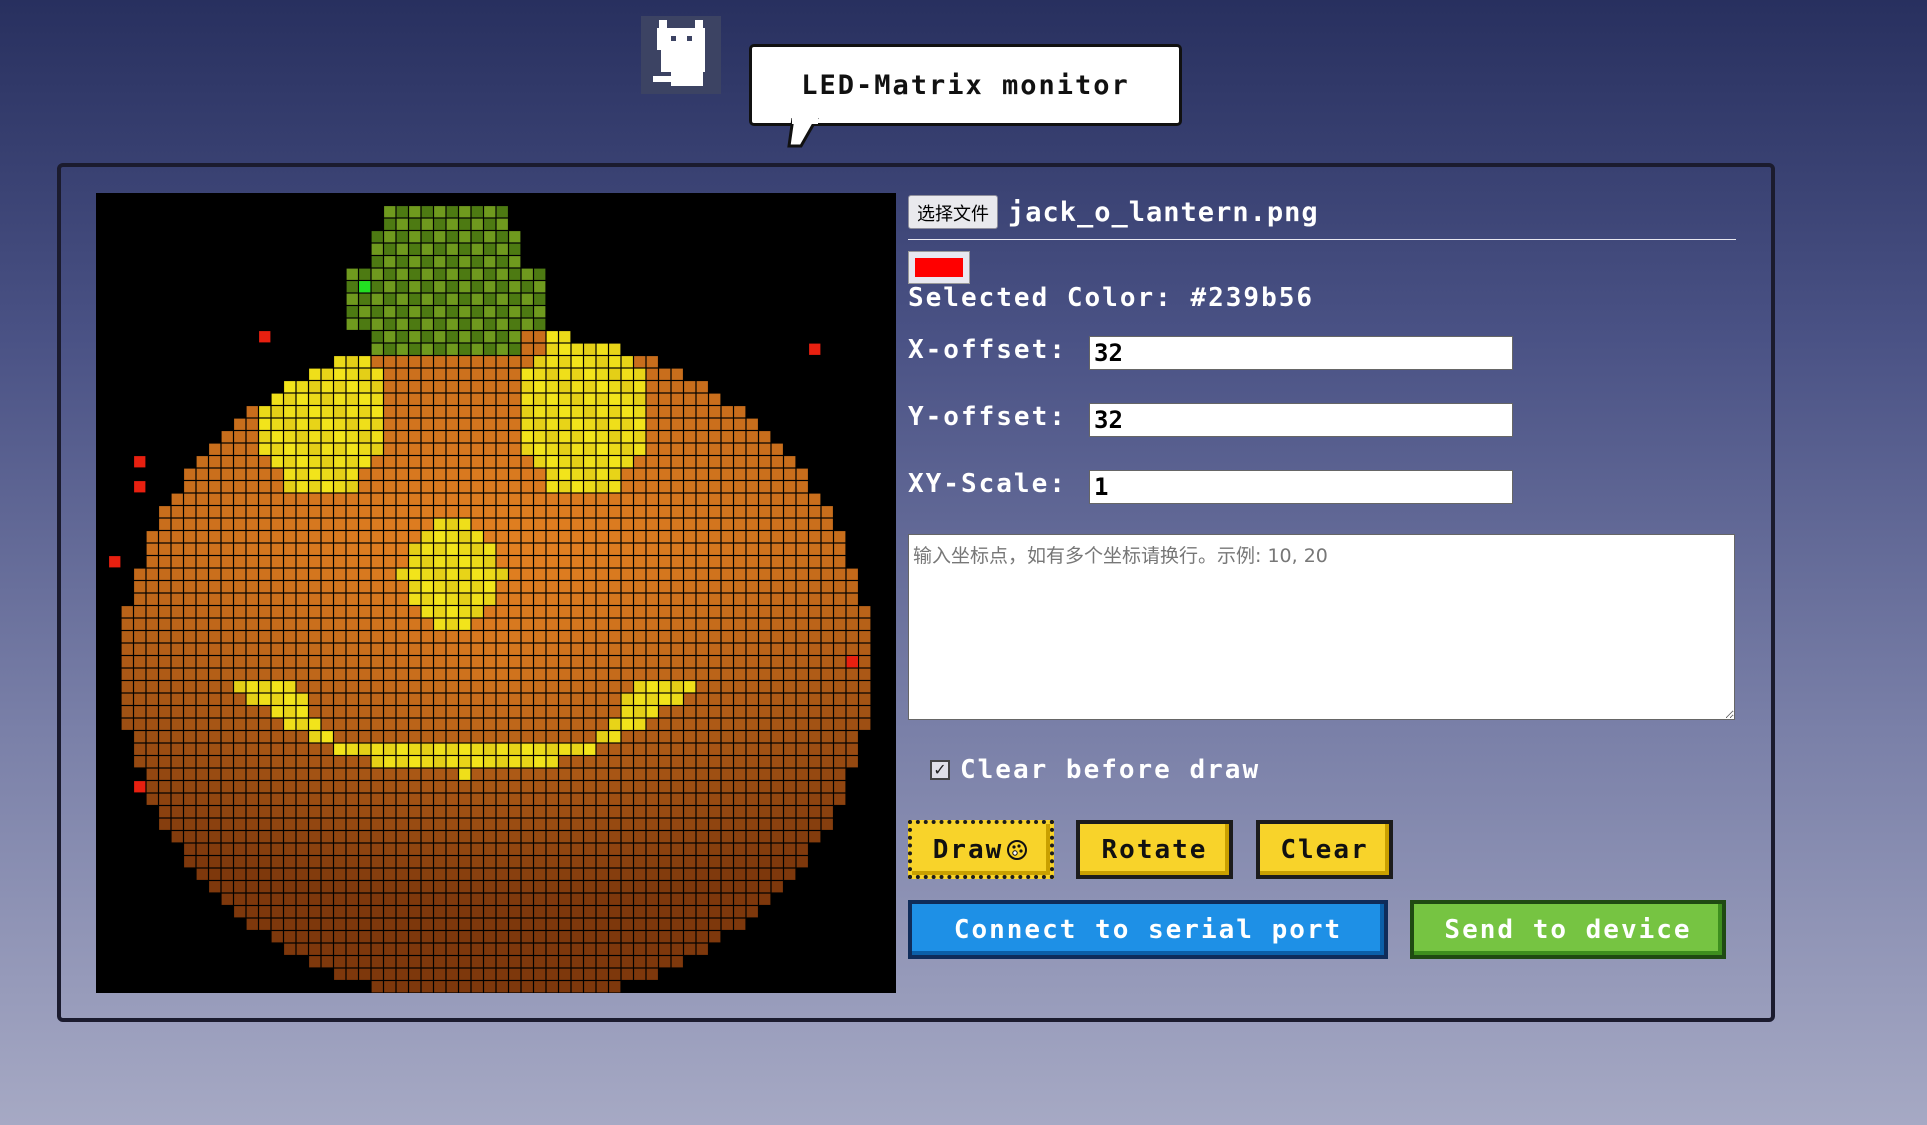 The image size is (1927, 1125). What do you see at coordinates (1148, 929) in the screenshot?
I see `connect-serial-button: Connect to serial port` at bounding box center [1148, 929].